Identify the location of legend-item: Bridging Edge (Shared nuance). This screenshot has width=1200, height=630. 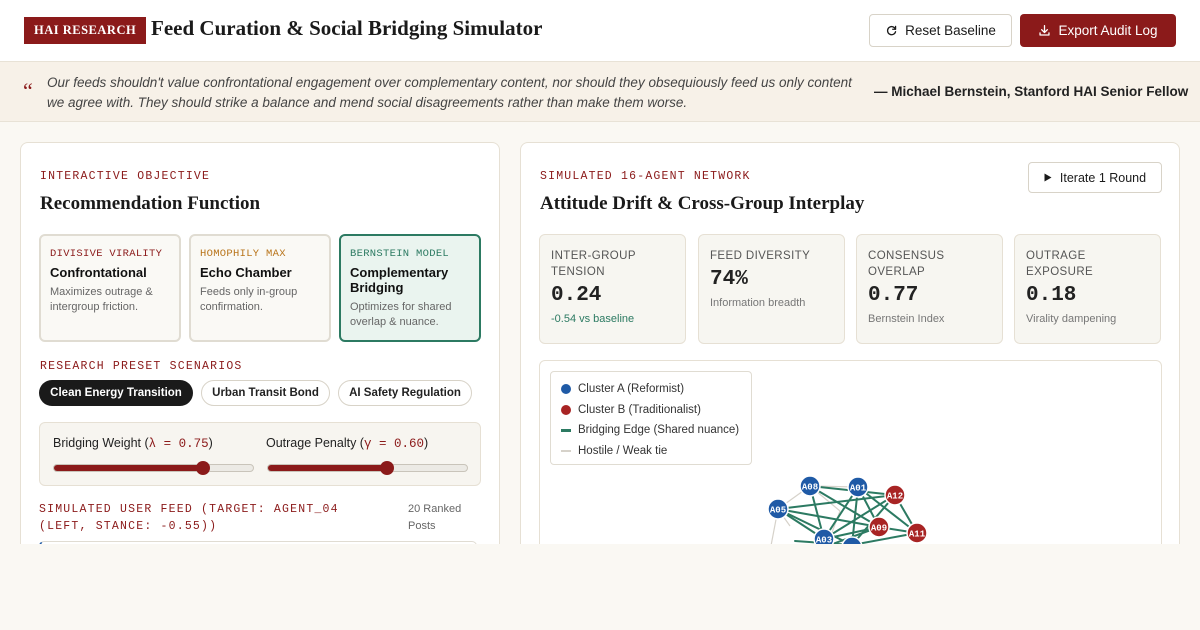
(651, 430).